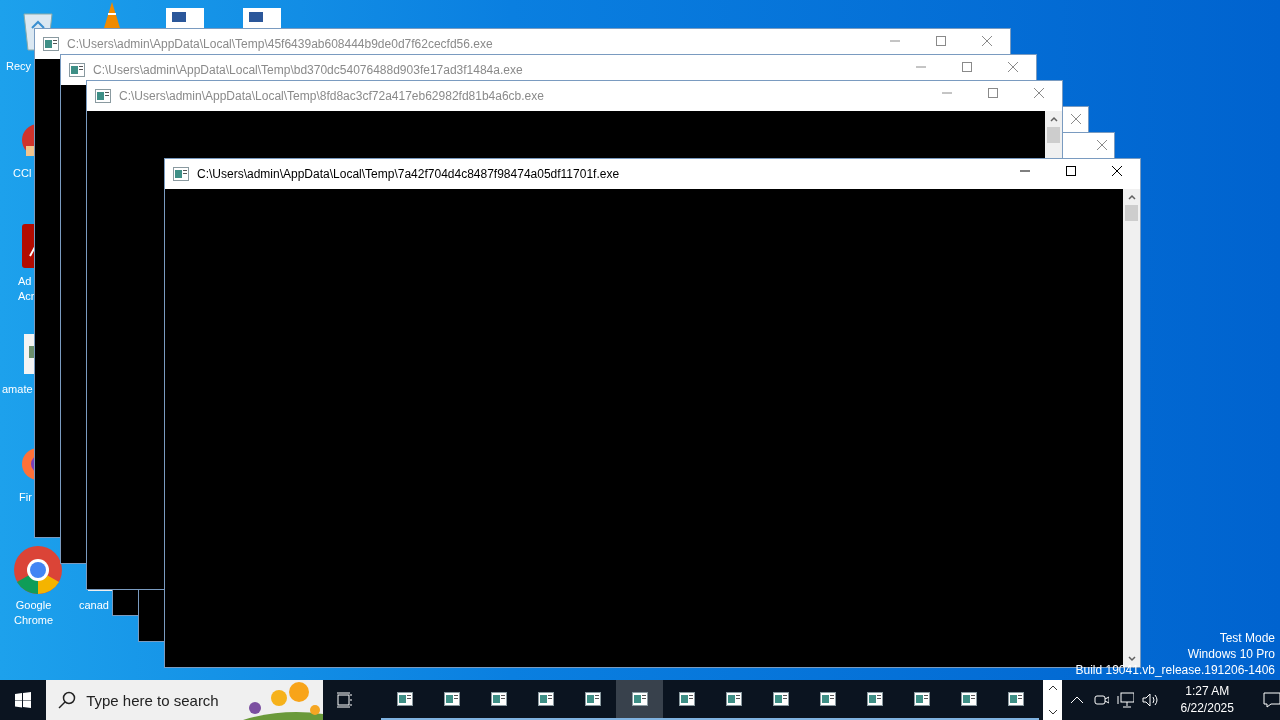  What do you see at coordinates (38, 570) in the screenshot?
I see `chrome-icon` at bounding box center [38, 570].